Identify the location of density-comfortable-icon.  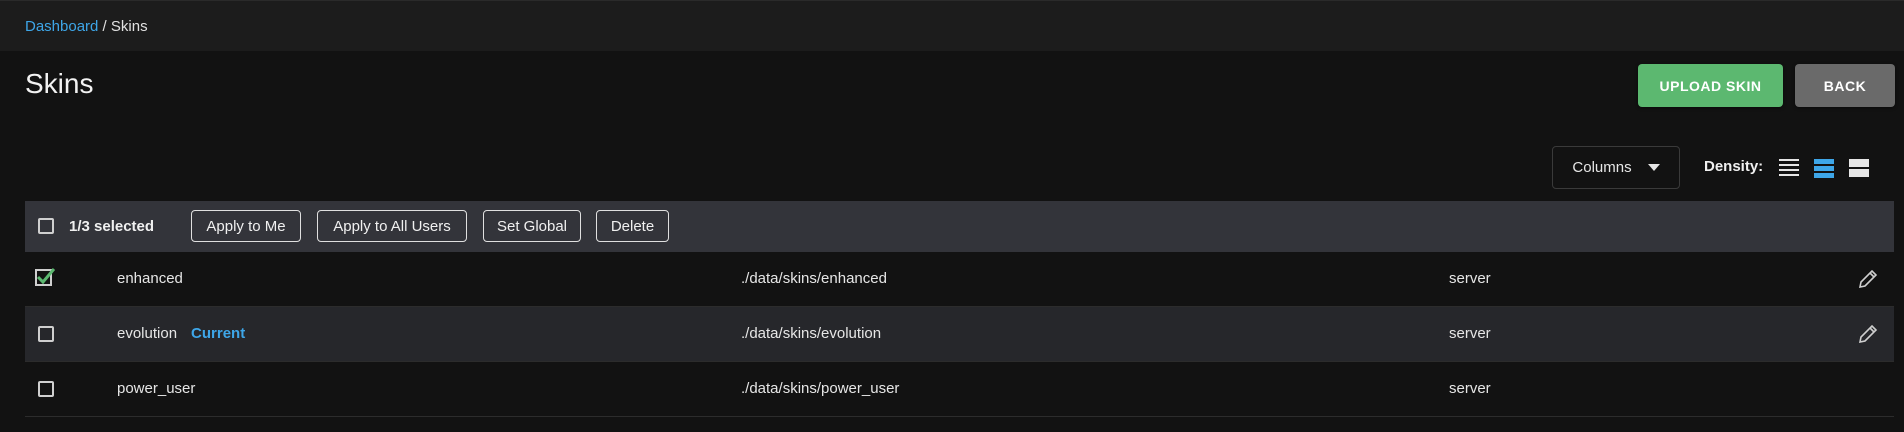
(1859, 168).